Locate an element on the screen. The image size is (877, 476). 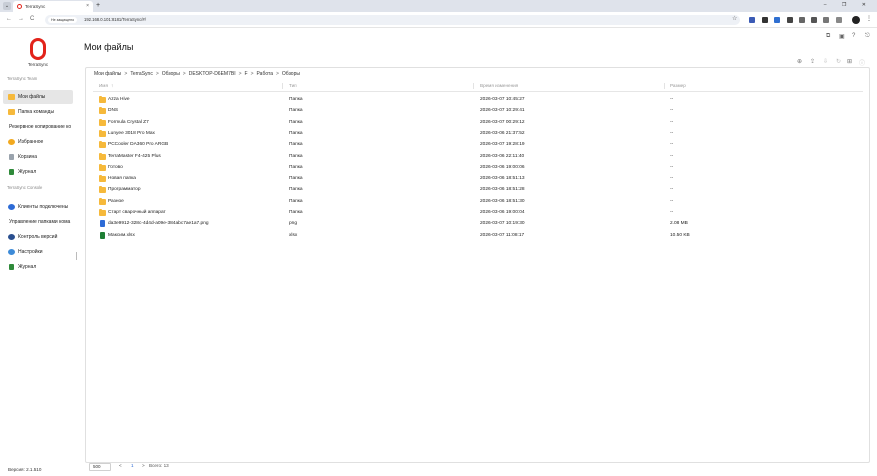
sidebar-item-trash: Корзина is located at coordinates (38, 157).